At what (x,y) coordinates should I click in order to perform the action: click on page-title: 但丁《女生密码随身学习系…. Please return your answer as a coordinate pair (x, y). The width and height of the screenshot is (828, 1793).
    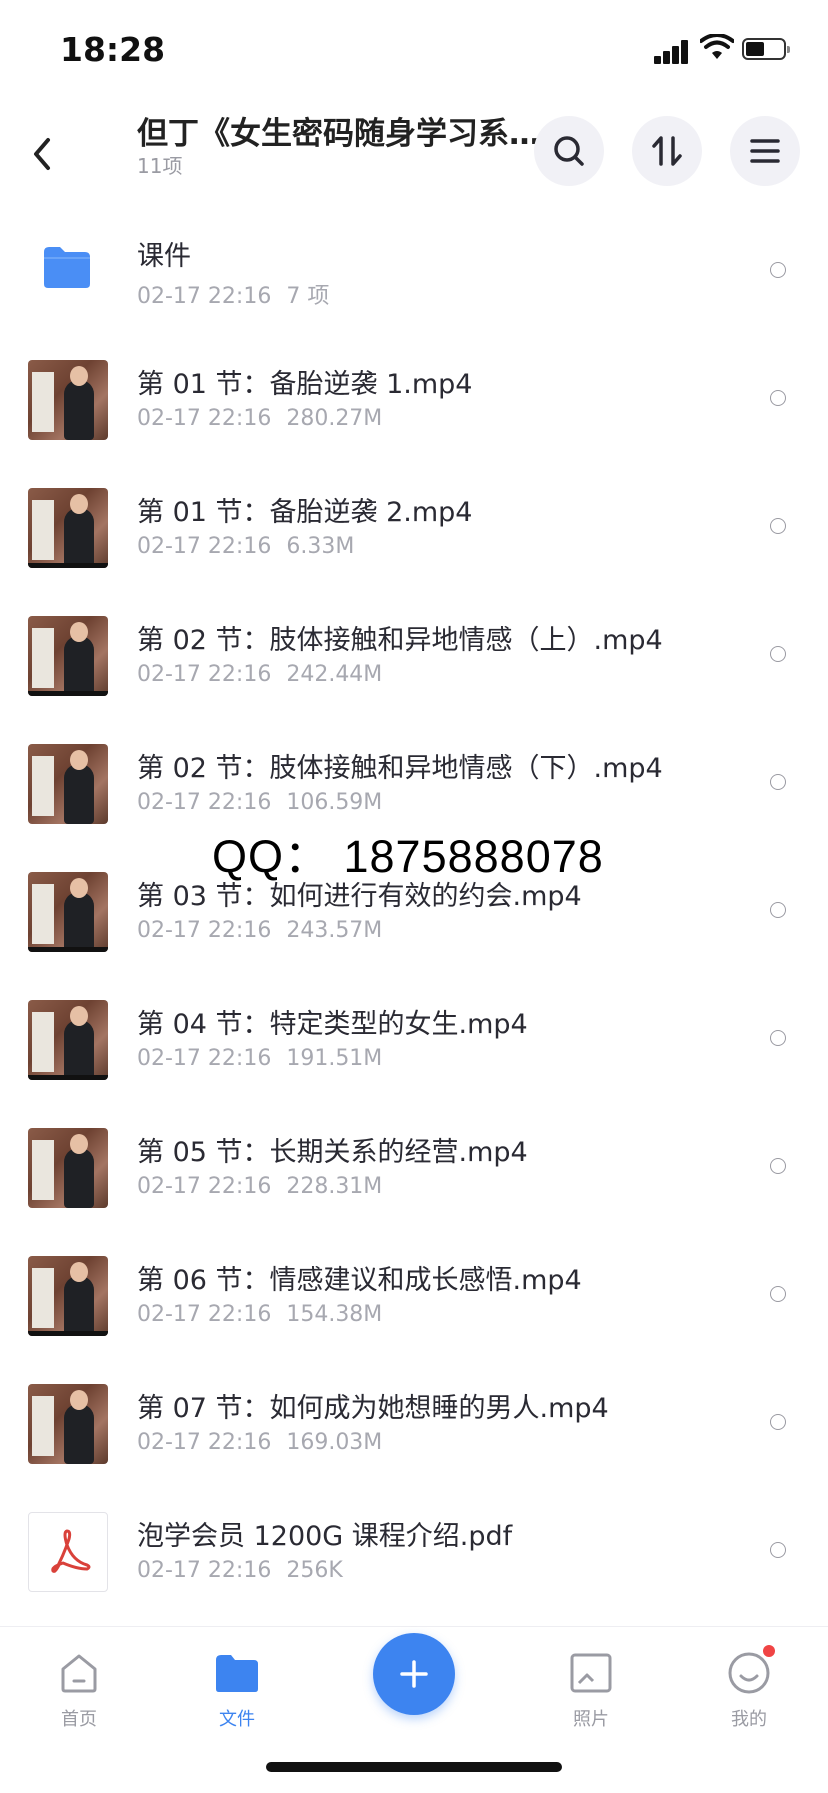
    Looking at the image, I should click on (337, 134).